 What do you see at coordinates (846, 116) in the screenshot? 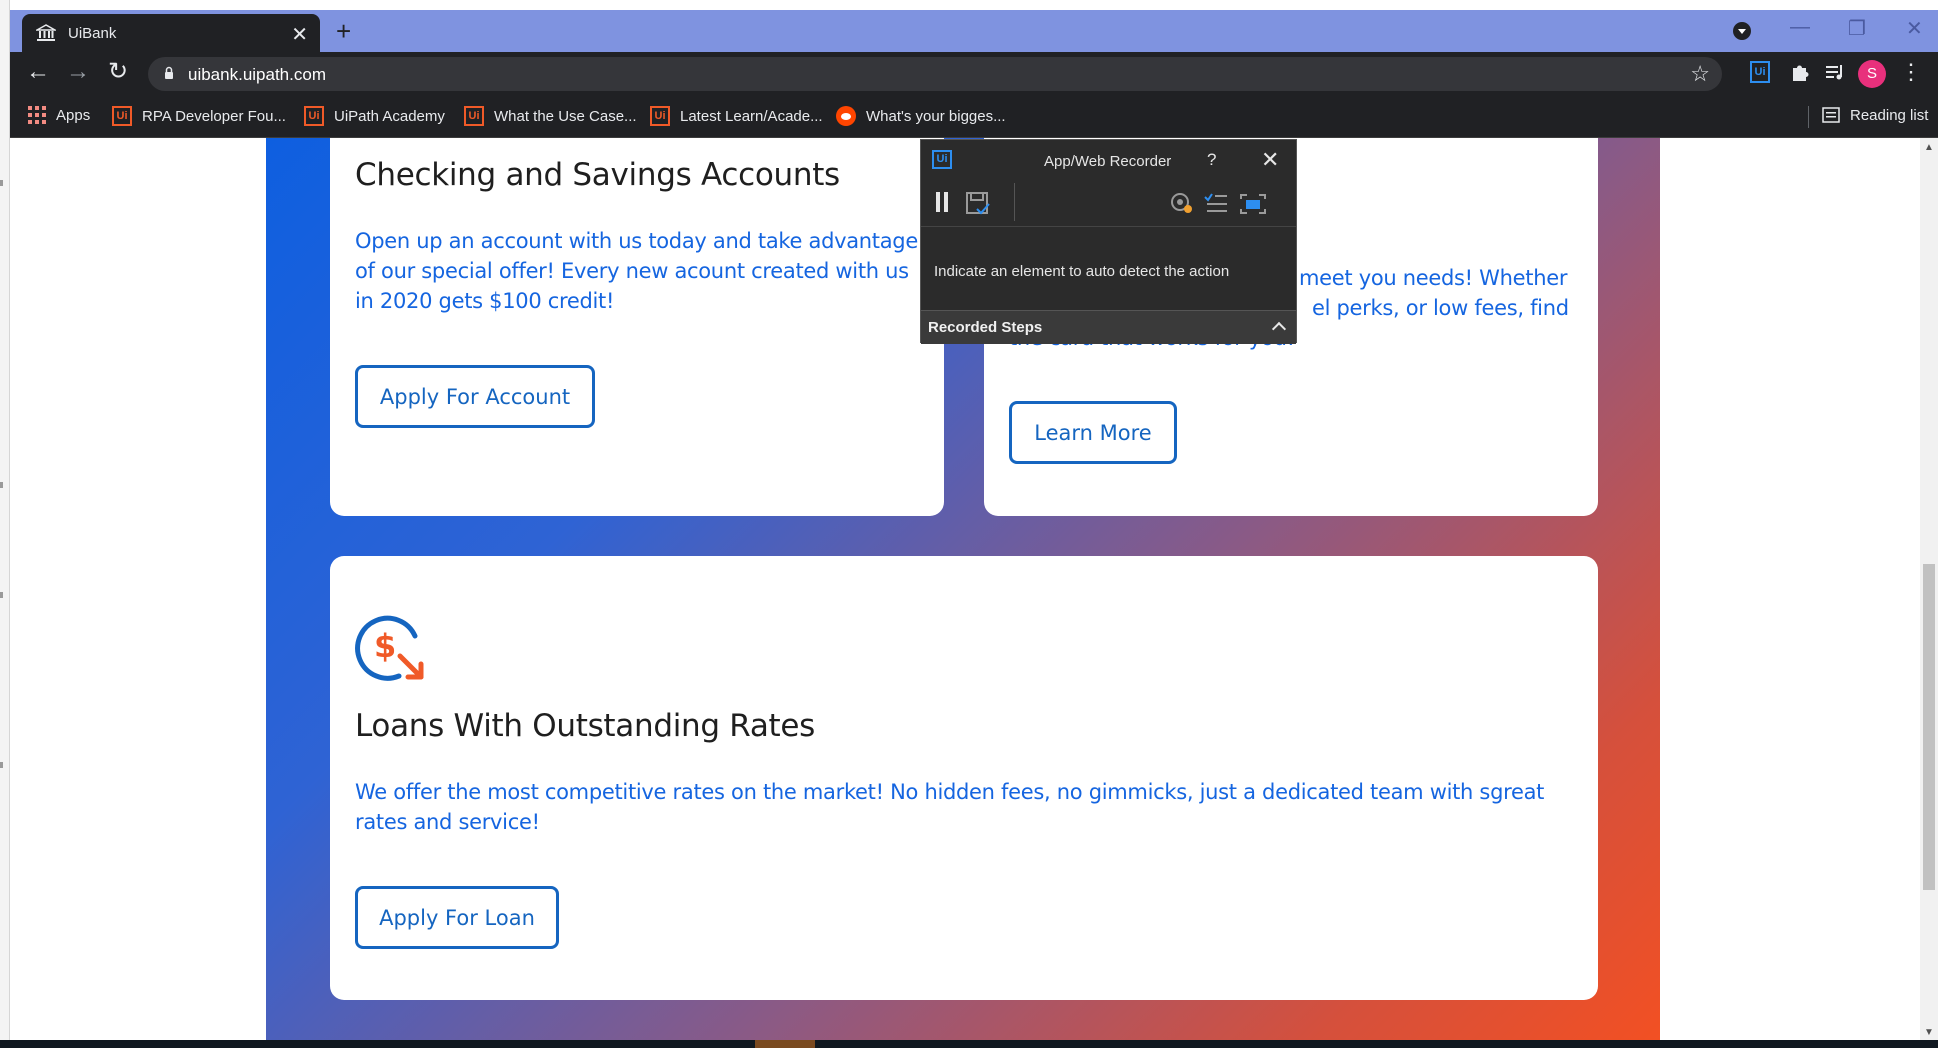
I see `reddit-icon` at bounding box center [846, 116].